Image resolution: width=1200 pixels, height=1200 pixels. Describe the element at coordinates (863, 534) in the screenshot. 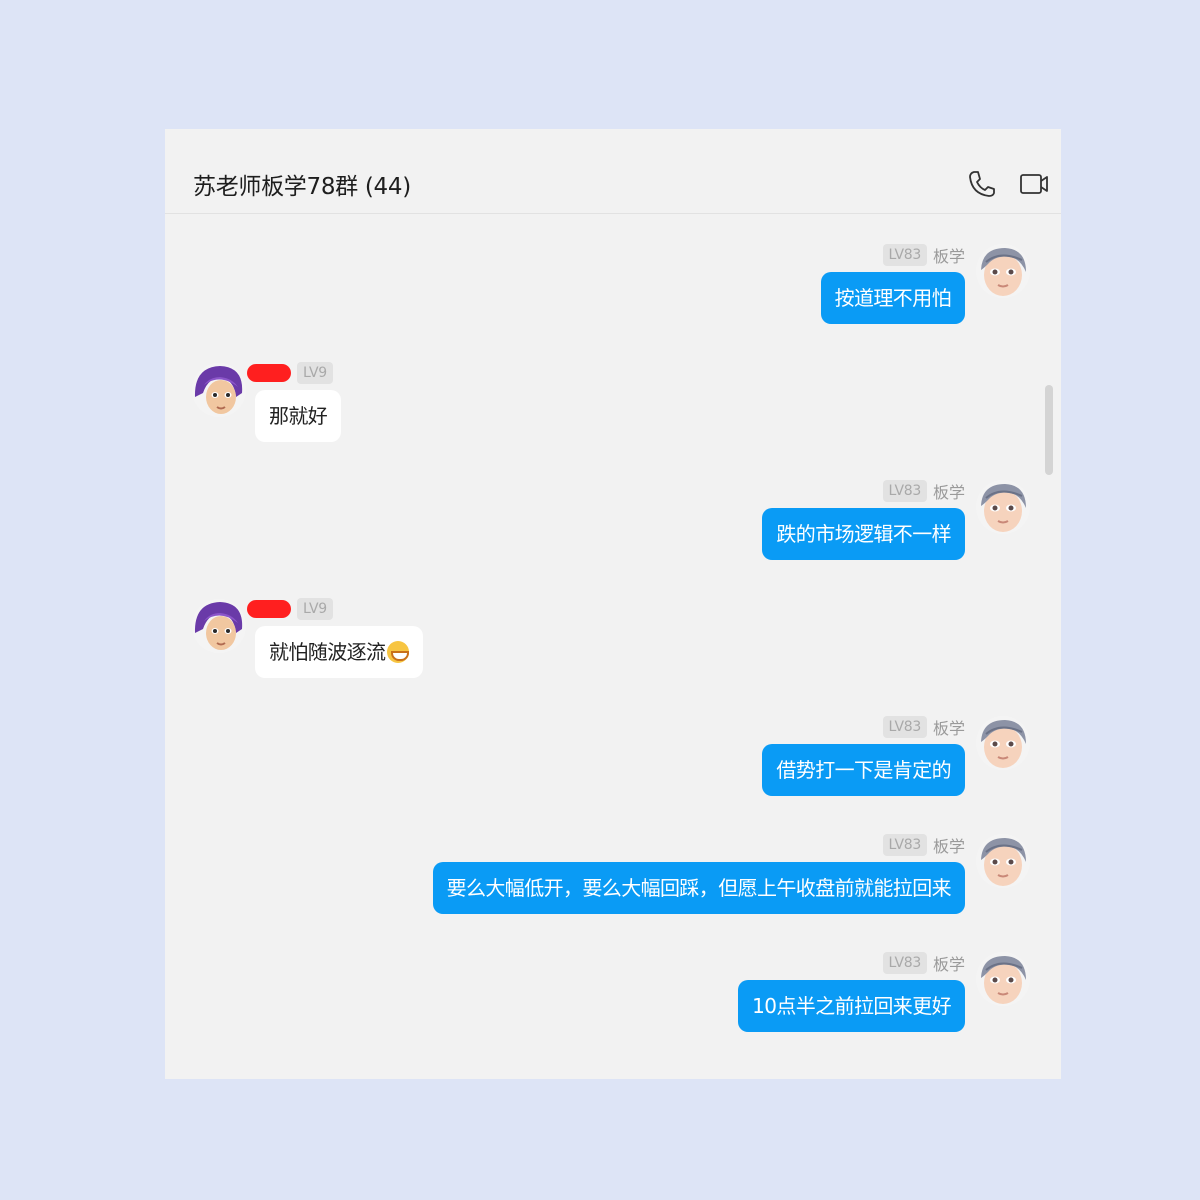

I see `message-bubble: 跌的市场逻辑不一样` at that location.